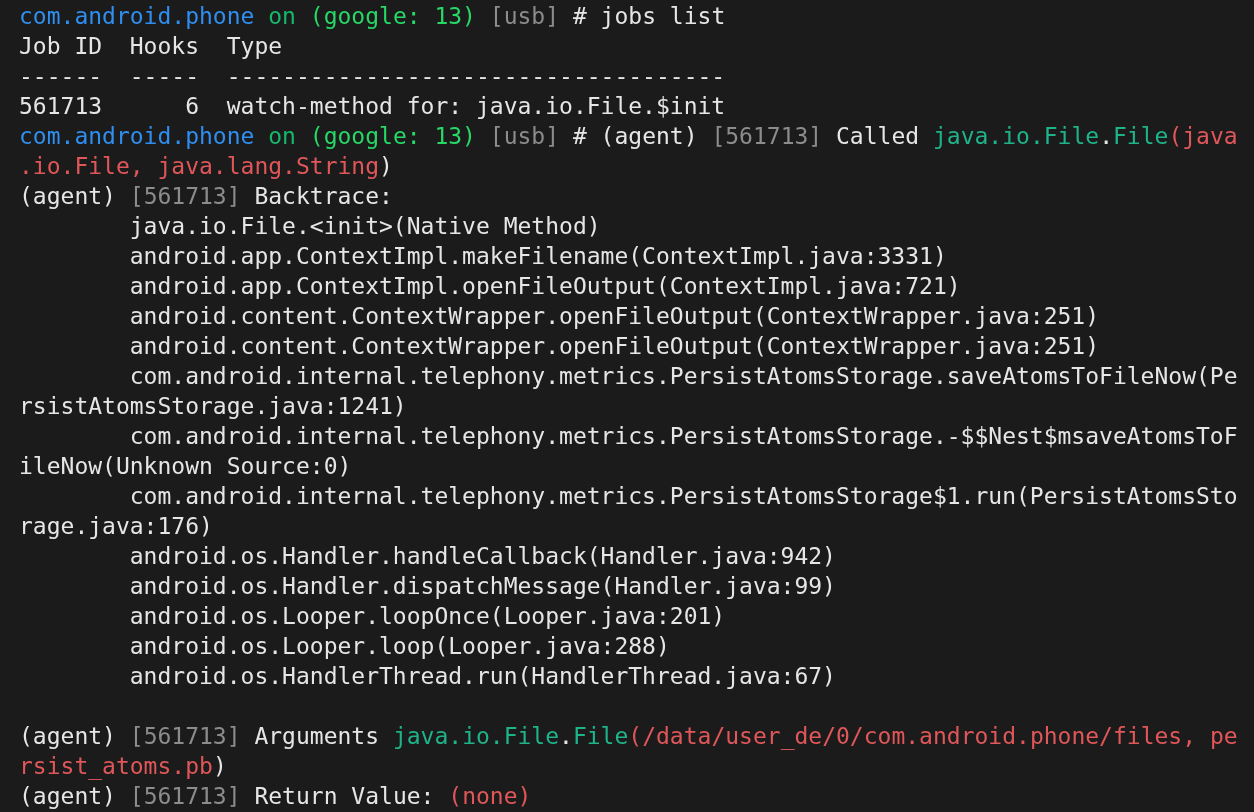 Image resolution: width=1254 pixels, height=812 pixels. I want to click on terminal-line: android.app.ContextImpl.makeFilename(ContextImpl.java:3331), so click(538, 256).